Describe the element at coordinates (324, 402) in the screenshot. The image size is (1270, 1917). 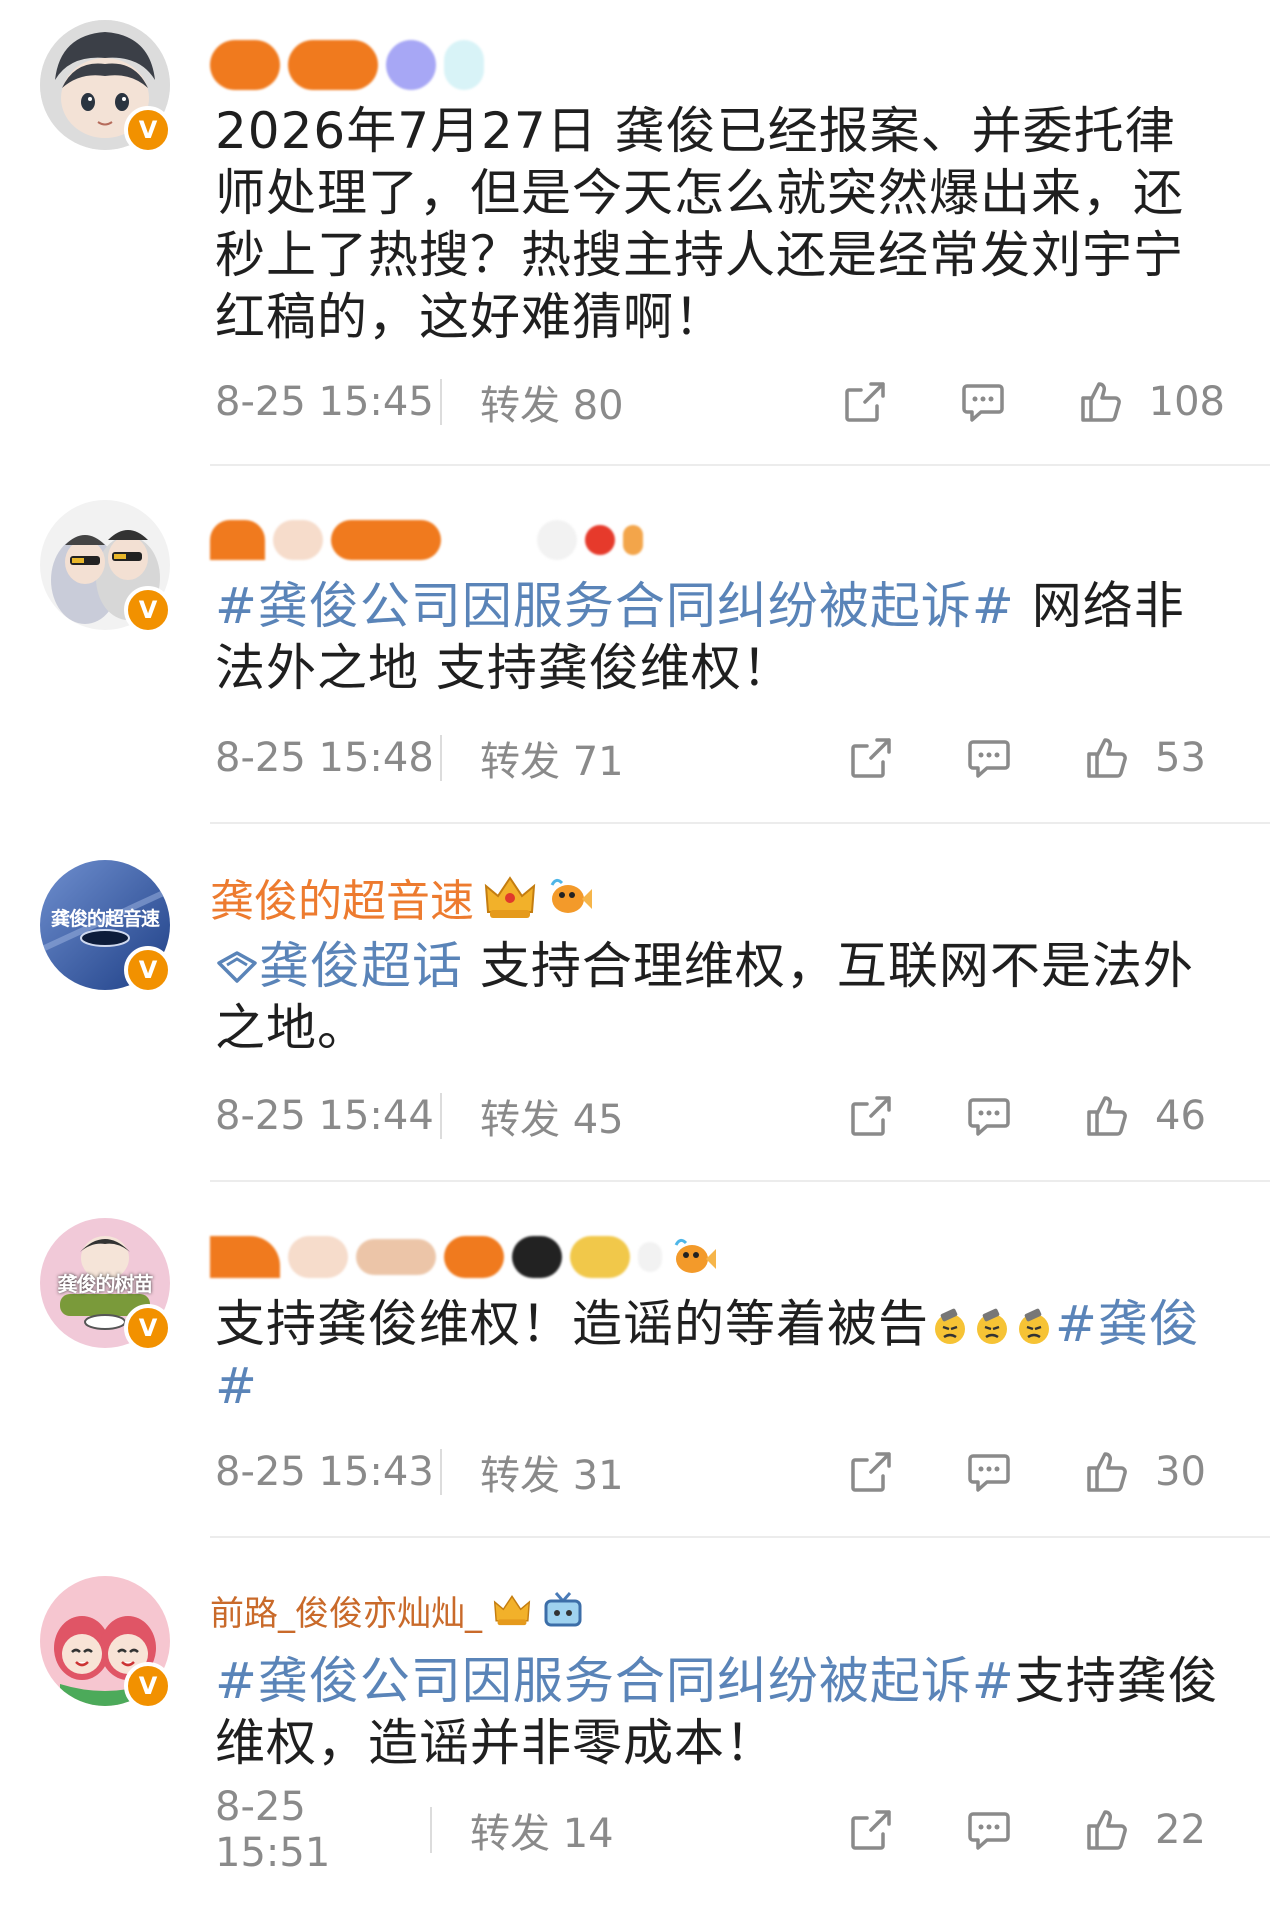
I see `timestamp: 8-25 15:45` at that location.